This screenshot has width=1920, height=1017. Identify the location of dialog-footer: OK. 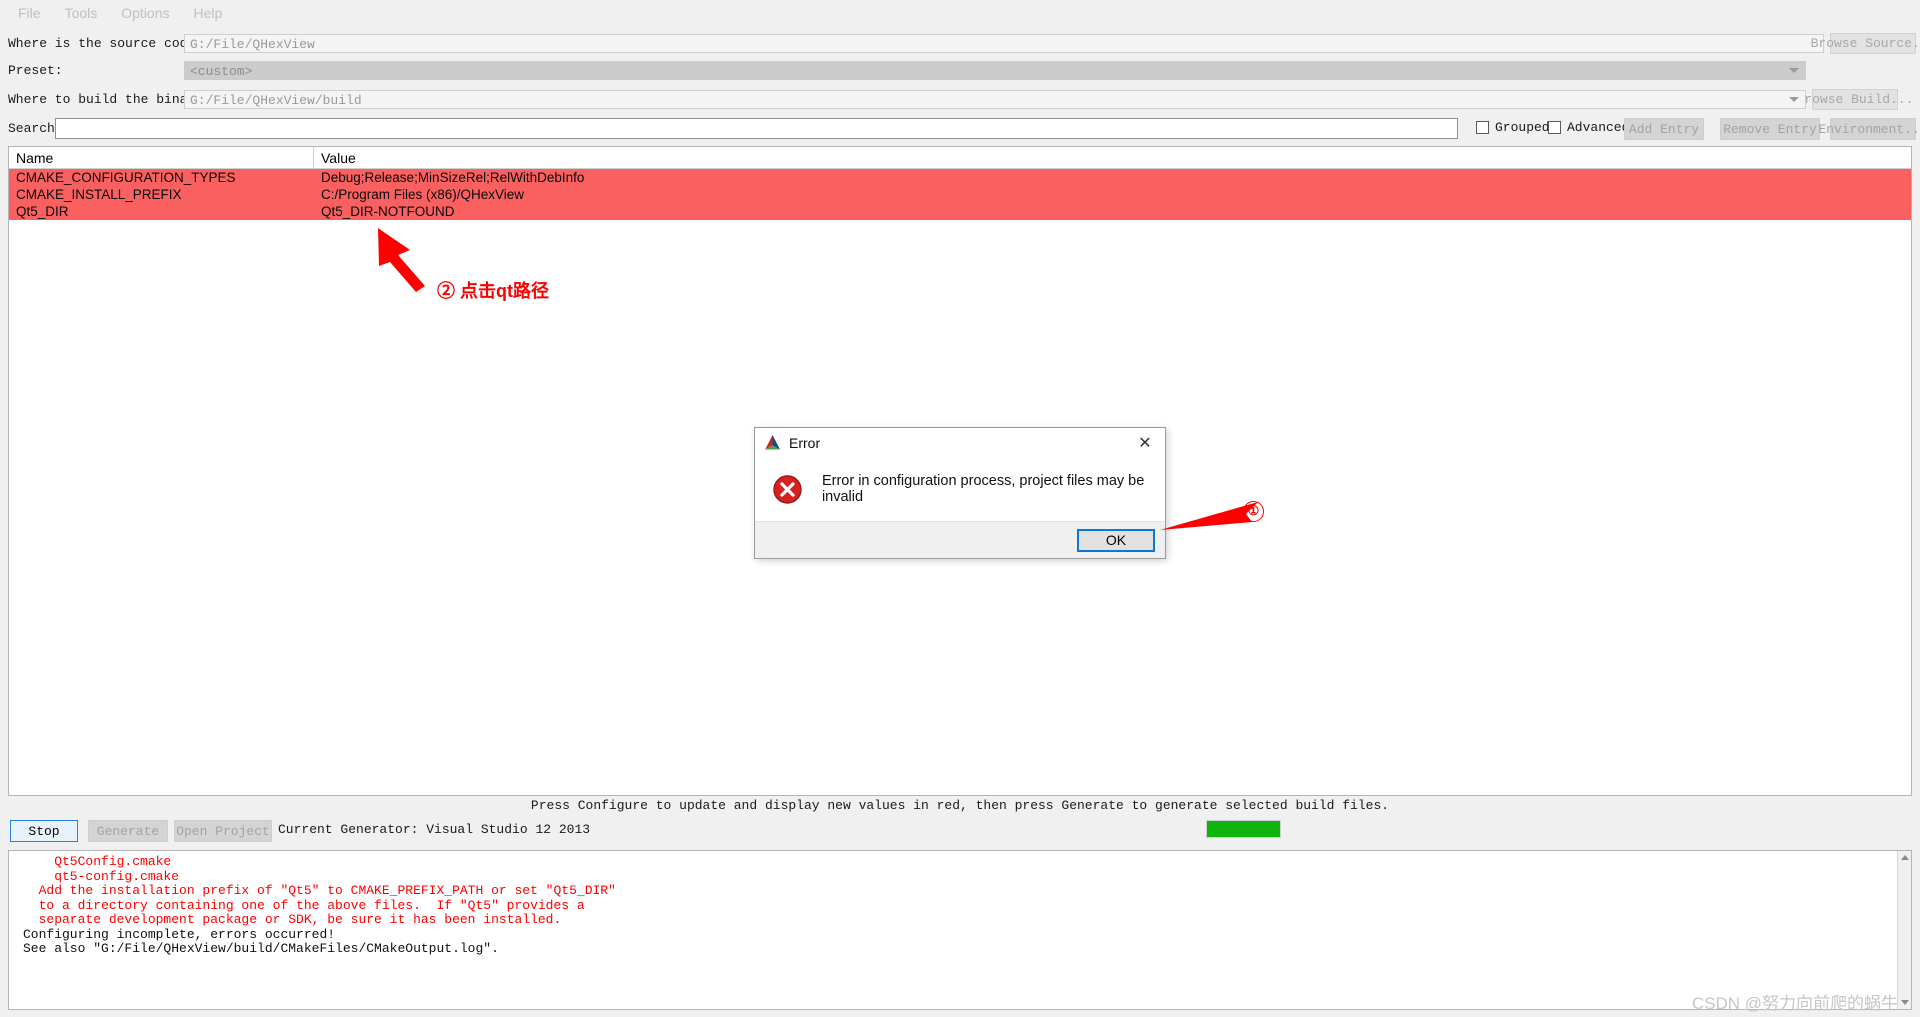
(960, 539).